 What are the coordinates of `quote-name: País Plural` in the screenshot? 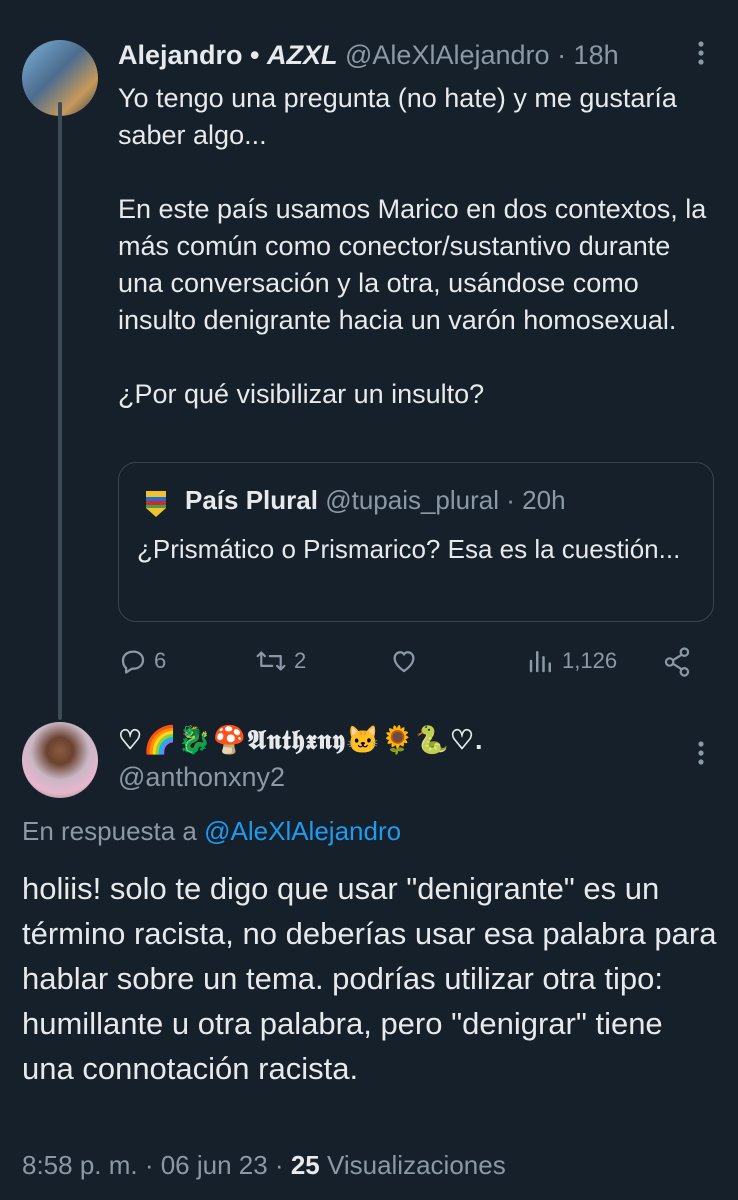 It's located at (251, 500).